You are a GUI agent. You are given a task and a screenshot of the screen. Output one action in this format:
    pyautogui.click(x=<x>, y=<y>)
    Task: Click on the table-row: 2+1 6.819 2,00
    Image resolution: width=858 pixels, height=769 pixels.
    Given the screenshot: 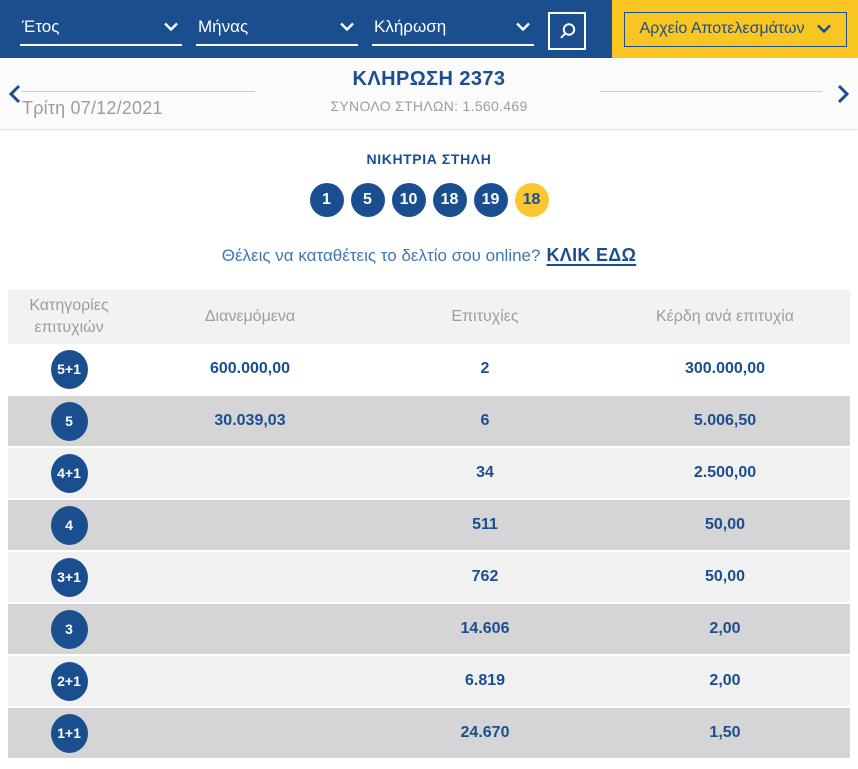 What is the action you would take?
    pyautogui.click(x=429, y=682)
    